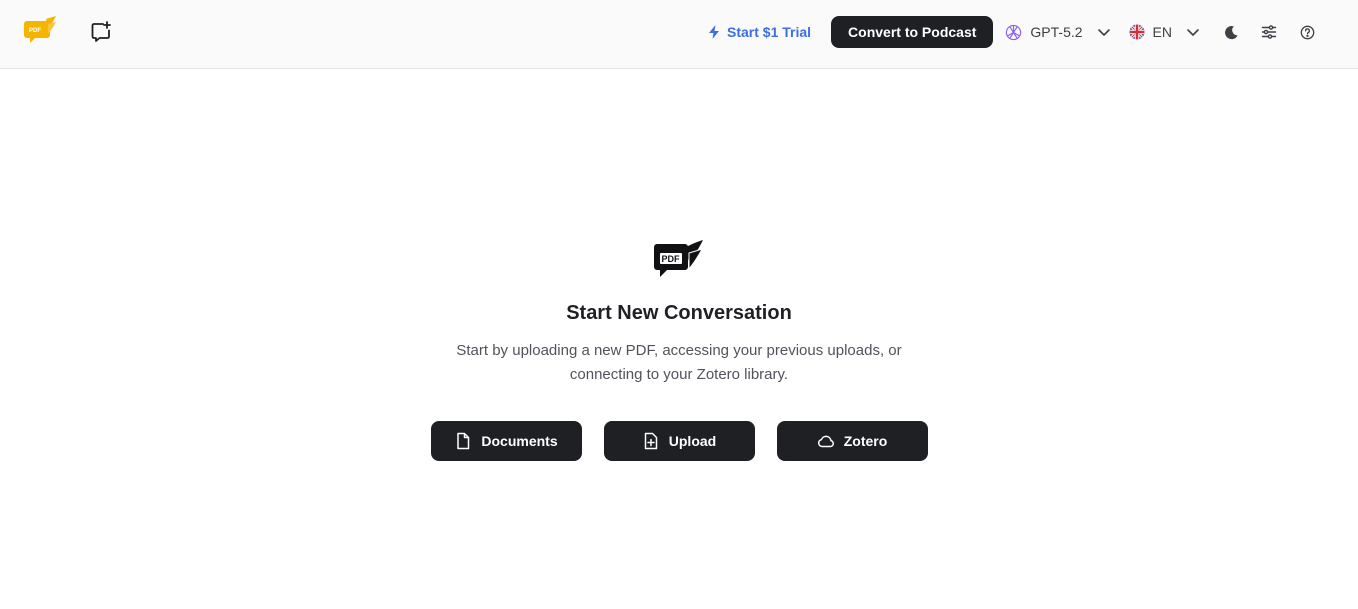 This screenshot has width=1358, height=609. I want to click on file-plus-icon, so click(651, 441).